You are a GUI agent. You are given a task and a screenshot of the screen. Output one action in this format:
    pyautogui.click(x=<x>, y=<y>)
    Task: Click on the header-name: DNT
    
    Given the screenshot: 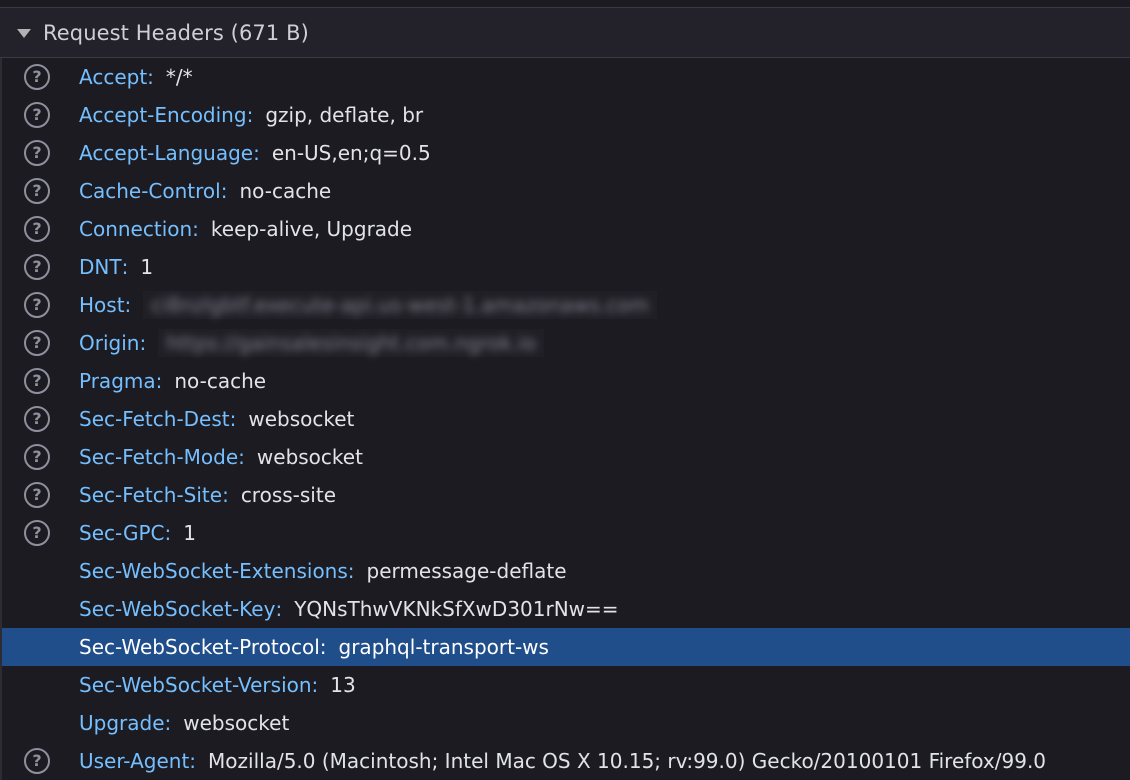 What is the action you would take?
    pyautogui.click(x=100, y=267)
    